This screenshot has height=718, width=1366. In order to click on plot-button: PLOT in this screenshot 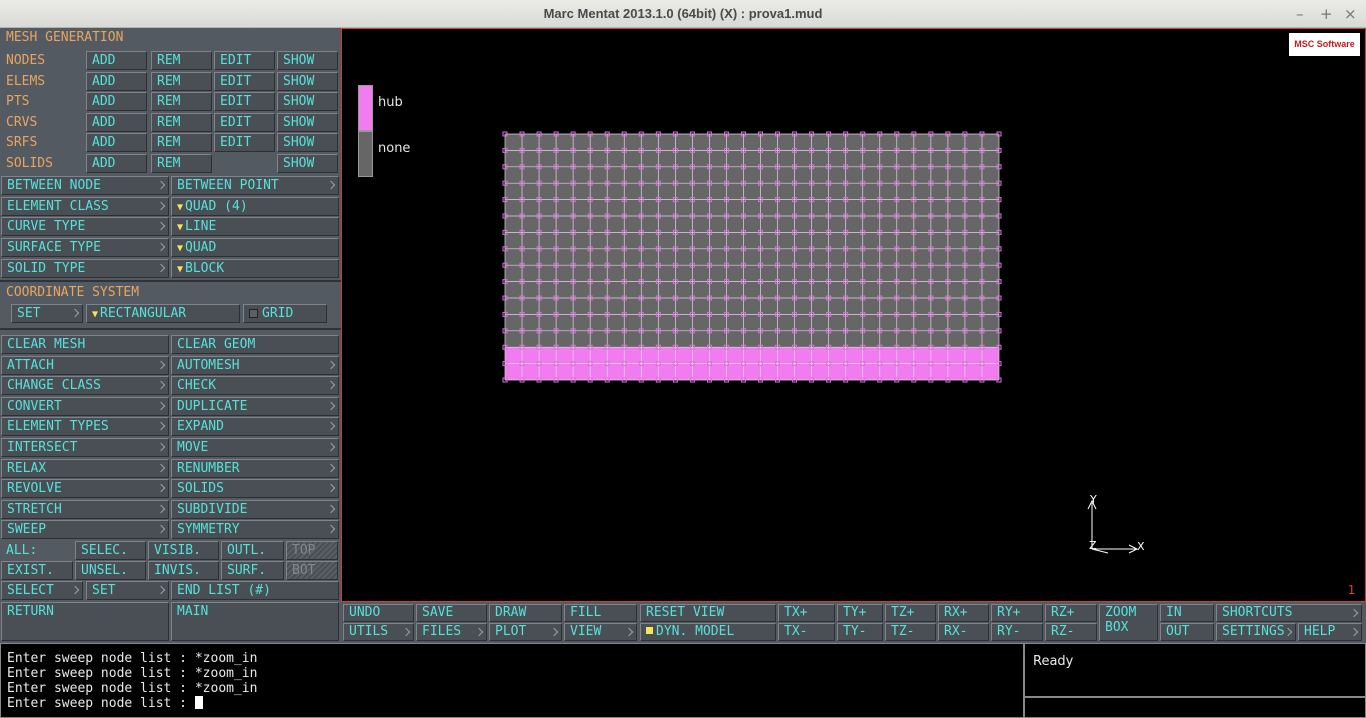, I will do `click(525, 632)`.